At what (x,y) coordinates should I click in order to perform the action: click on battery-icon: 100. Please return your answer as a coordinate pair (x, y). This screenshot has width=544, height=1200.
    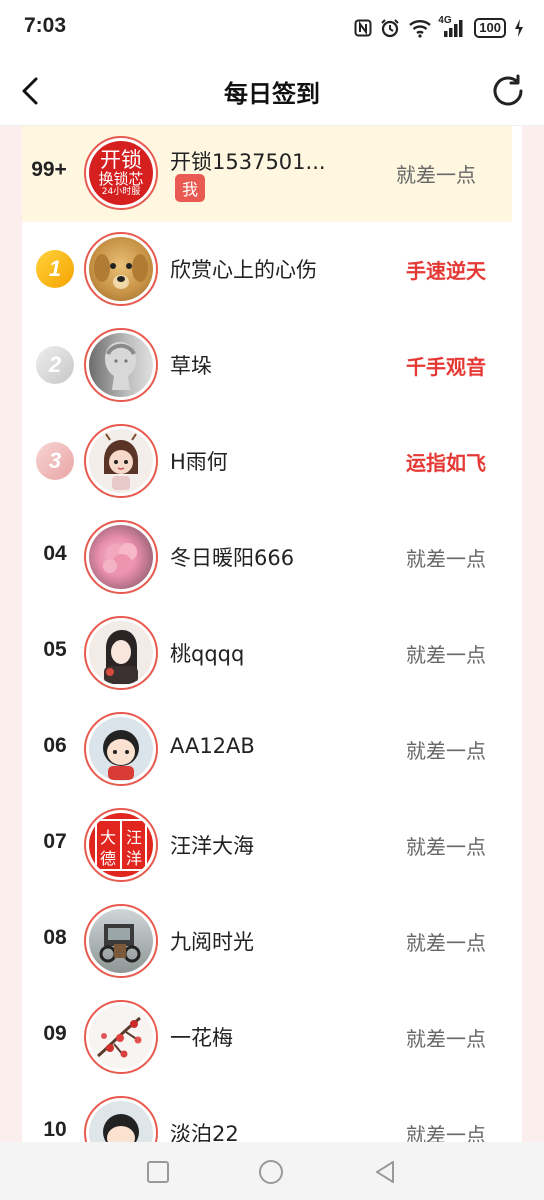
    Looking at the image, I should click on (490, 28).